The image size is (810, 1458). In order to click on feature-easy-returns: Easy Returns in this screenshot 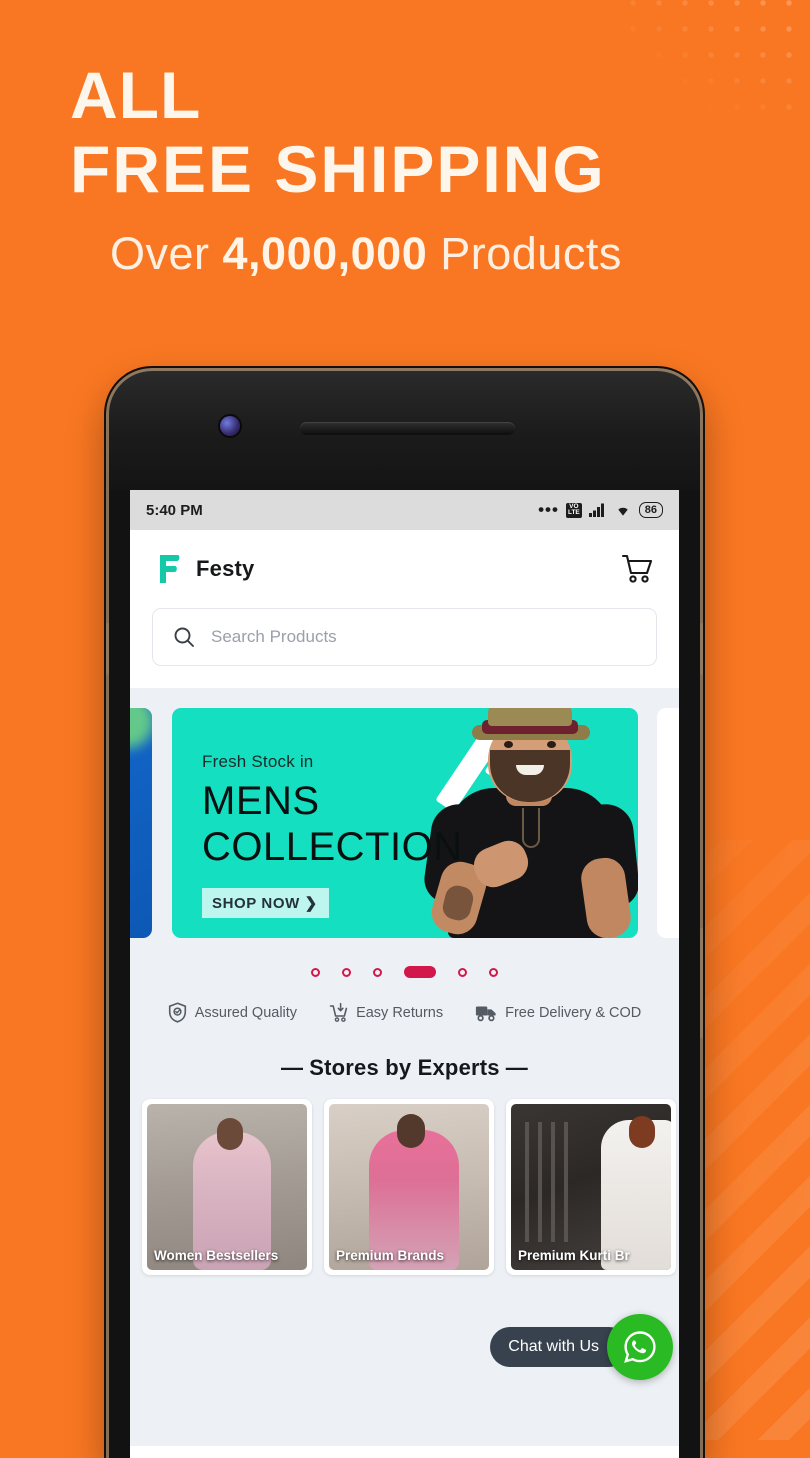, I will do `click(386, 1012)`.